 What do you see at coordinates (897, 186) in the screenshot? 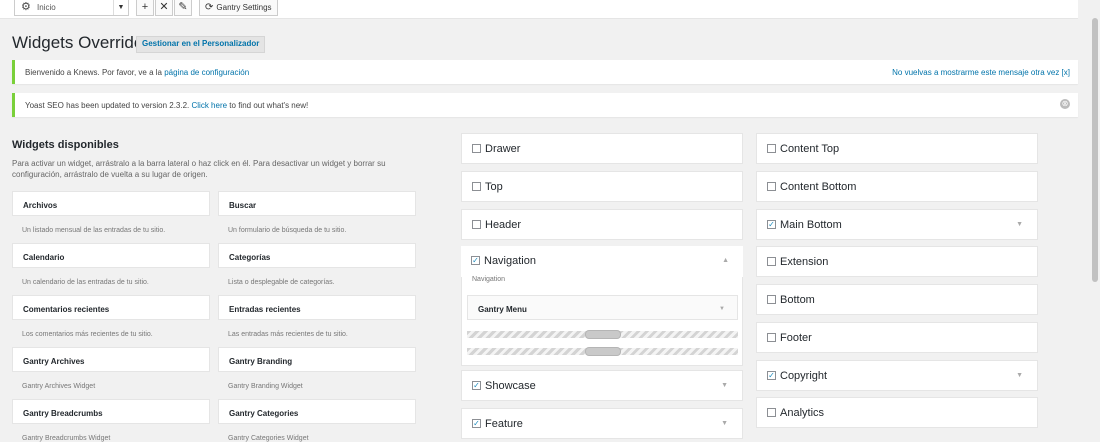
I see `sidebar-area: Content Bottom` at bounding box center [897, 186].